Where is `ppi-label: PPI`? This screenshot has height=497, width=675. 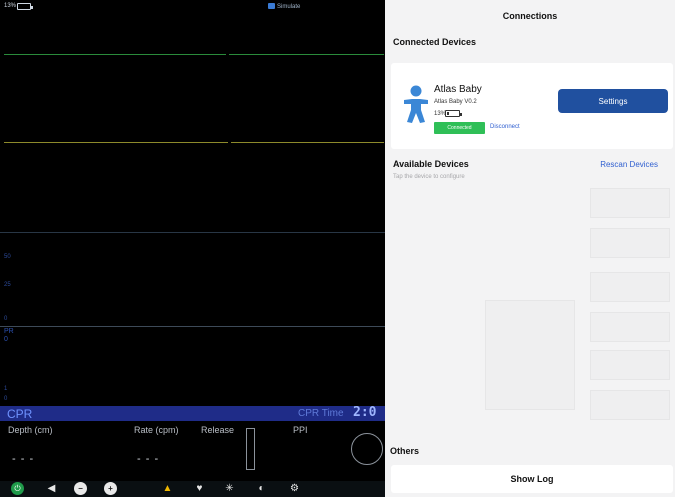
ppi-label: PPI is located at coordinates (300, 430).